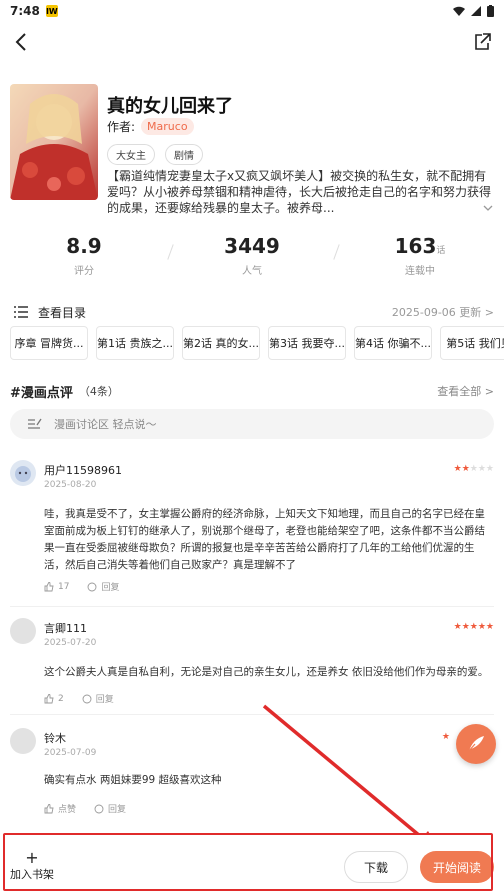 Image resolution: width=504 pixels, height=895 pixels. Describe the element at coordinates (376, 867) in the screenshot. I see `download-button: 下载` at that location.